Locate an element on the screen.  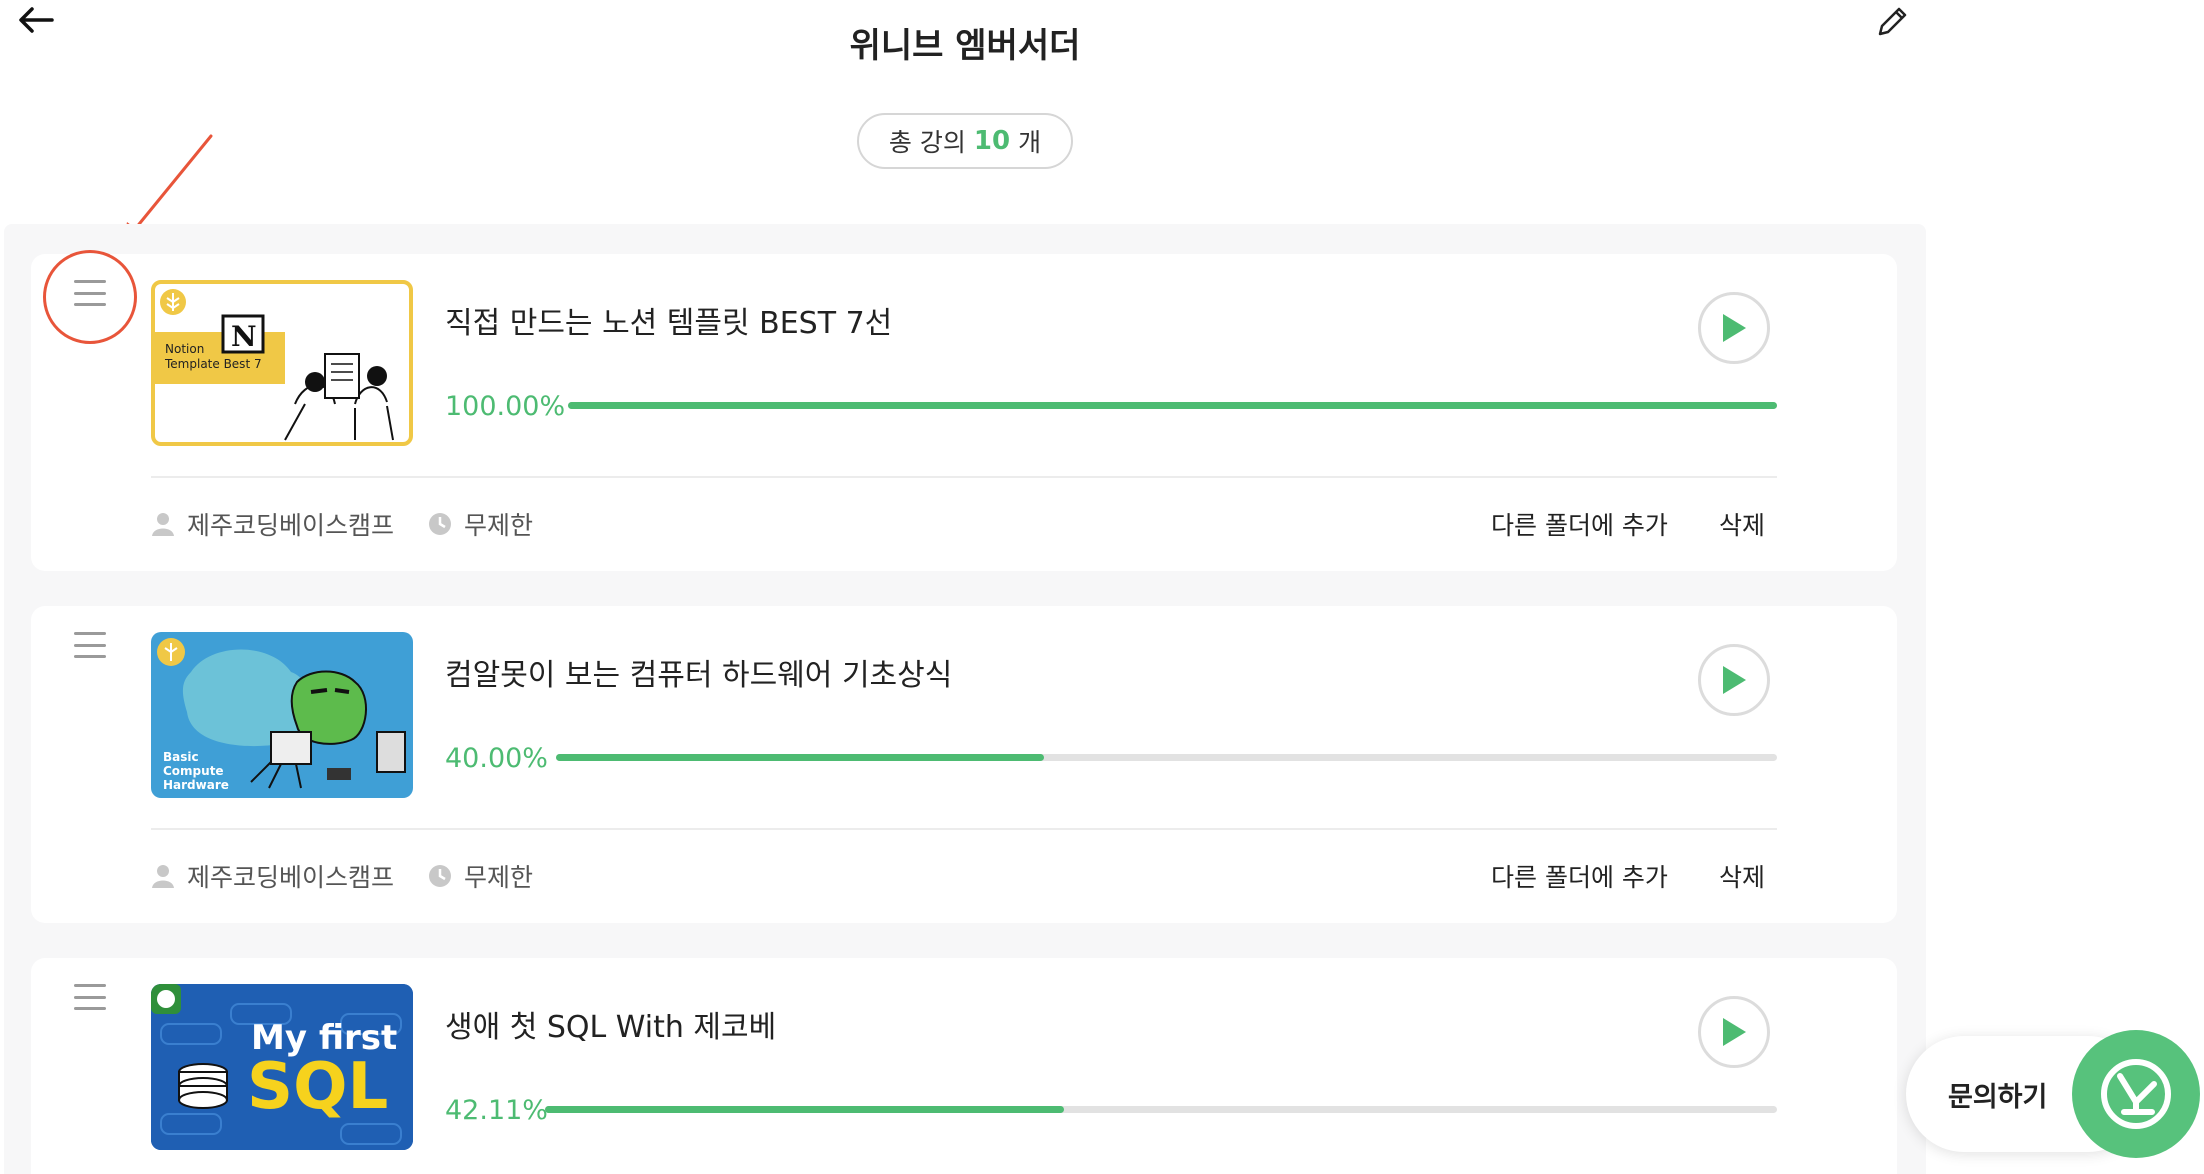
progress-percent: 42.11% is located at coordinates (496, 1110).